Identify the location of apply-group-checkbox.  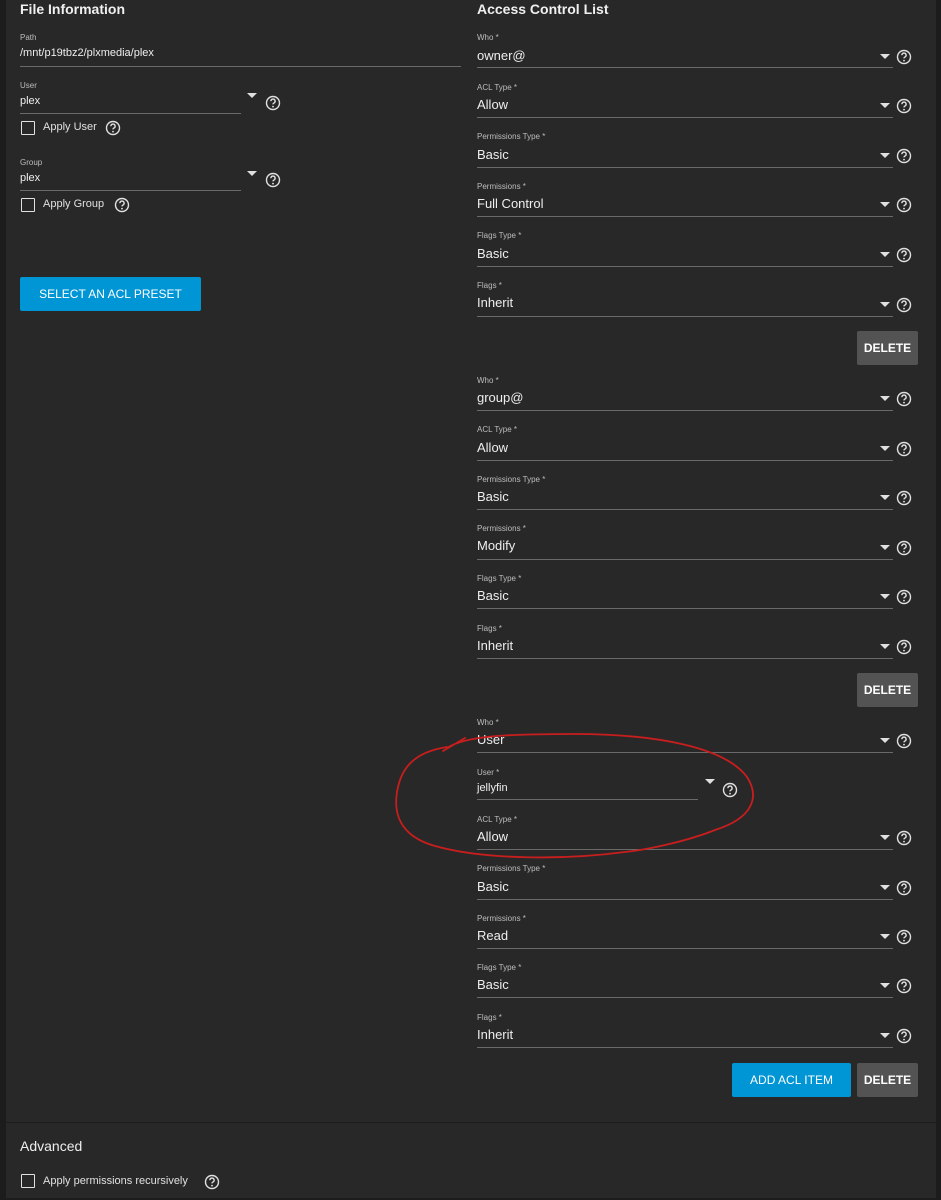
(28, 205).